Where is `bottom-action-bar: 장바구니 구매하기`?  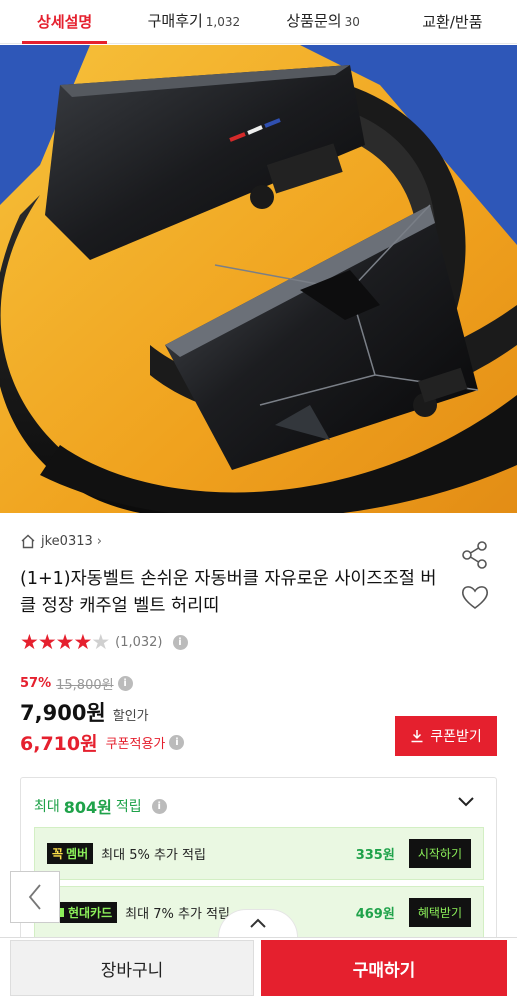
bottom-action-bar: 장바구니 구매하기 is located at coordinates (258, 968).